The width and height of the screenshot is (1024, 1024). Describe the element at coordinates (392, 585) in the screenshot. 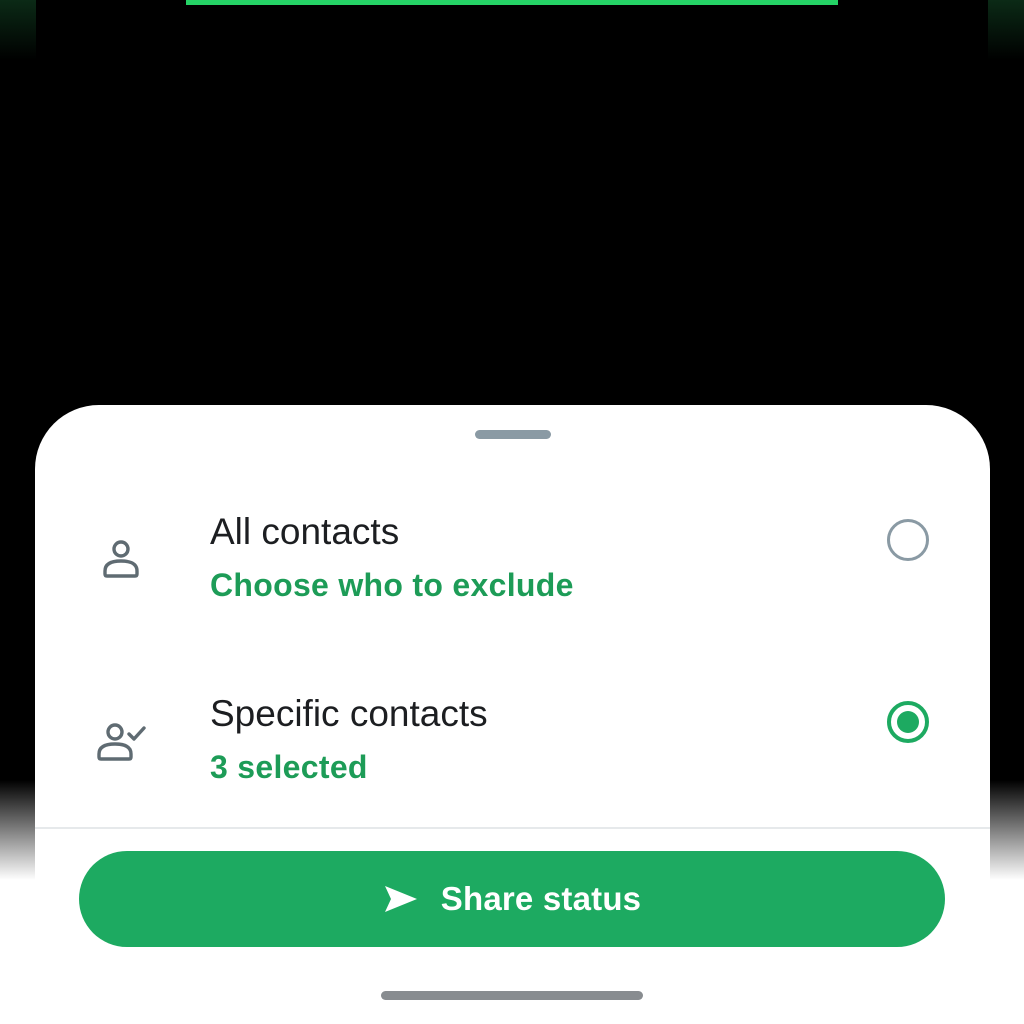

I see `exclude-link: Choose who to exclude` at that location.